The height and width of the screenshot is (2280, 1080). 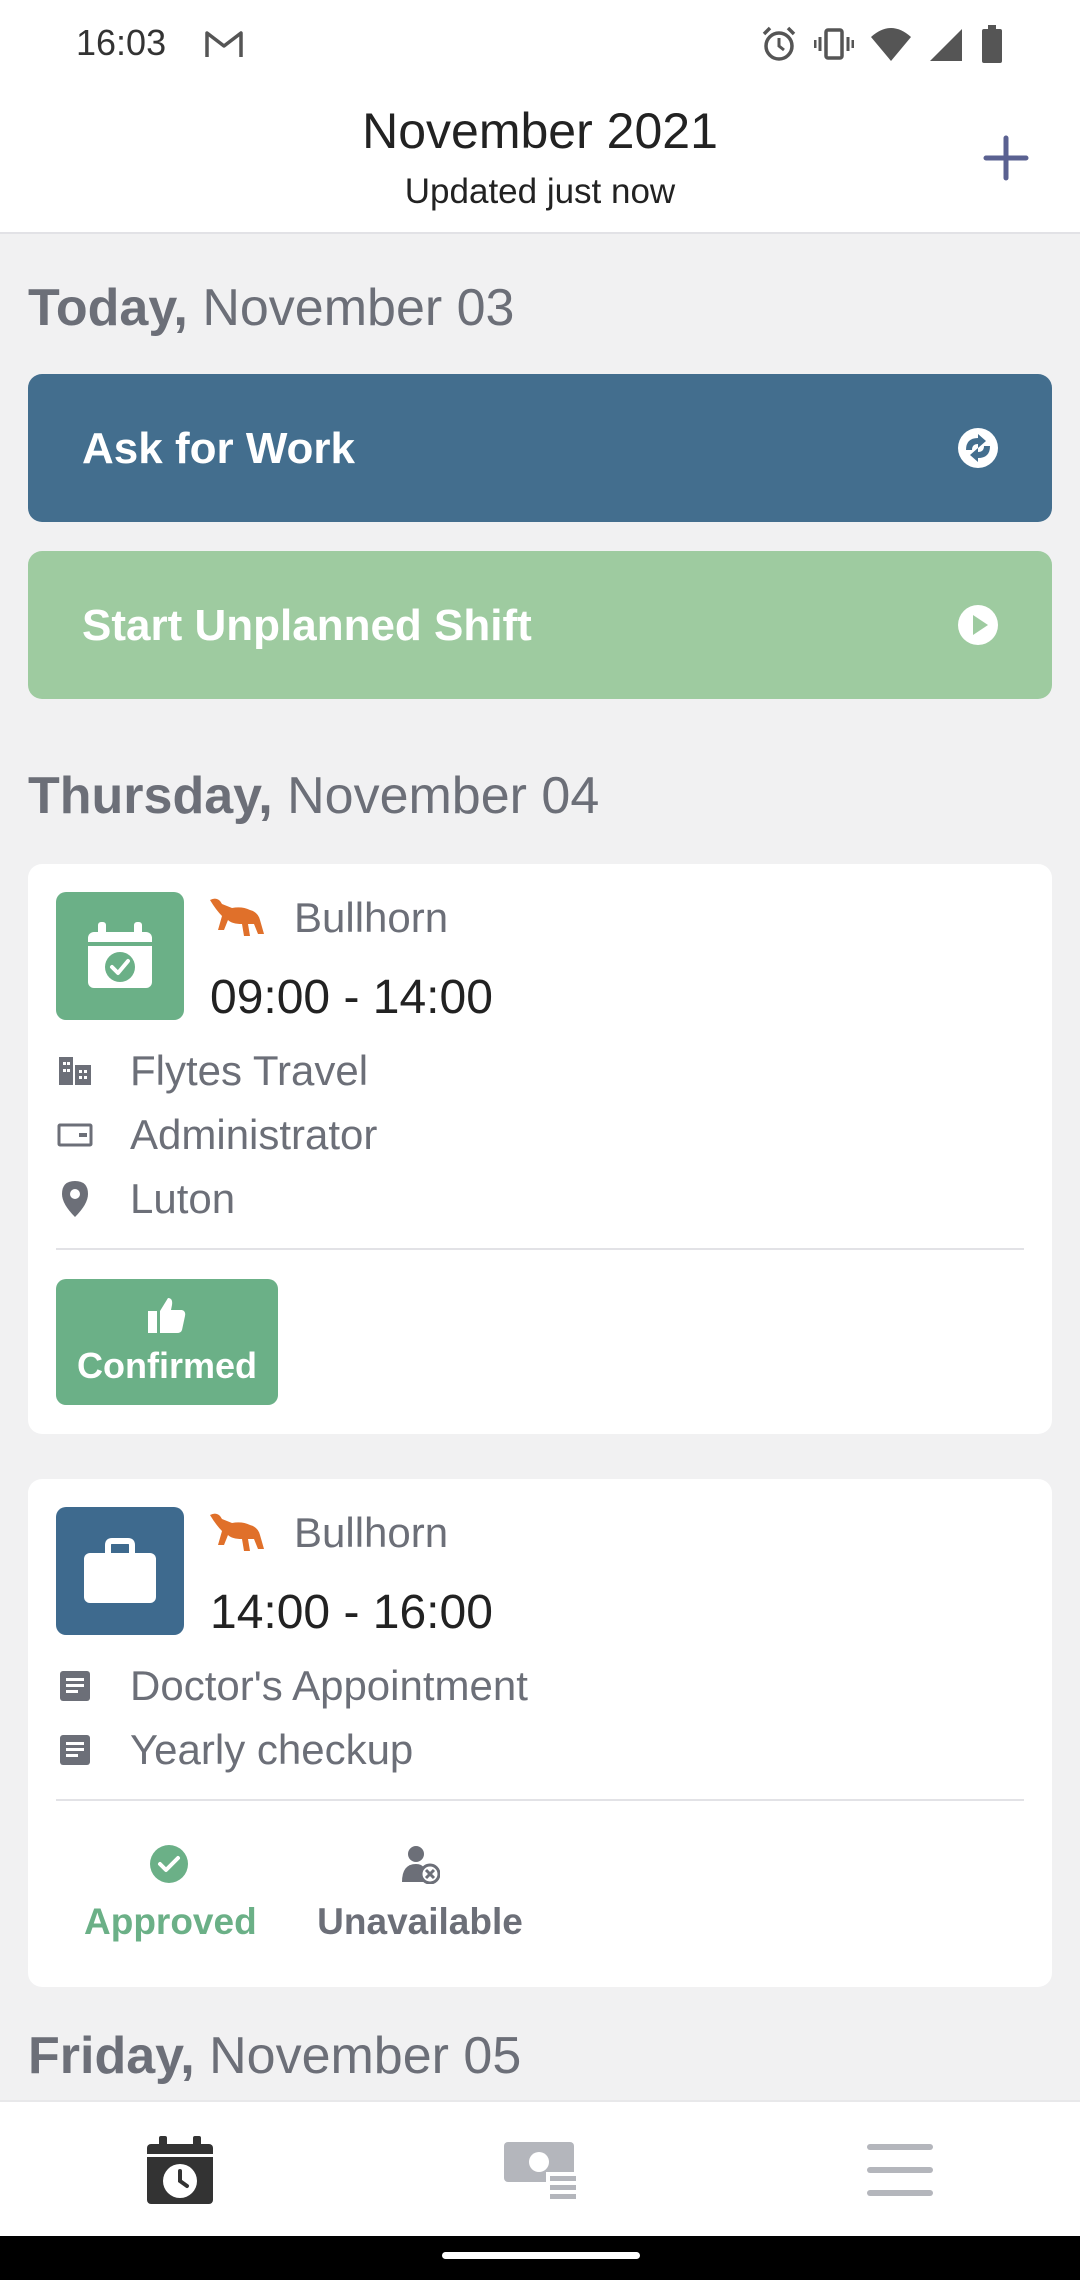 I want to click on pay-icon, so click(x=540, y=2171).